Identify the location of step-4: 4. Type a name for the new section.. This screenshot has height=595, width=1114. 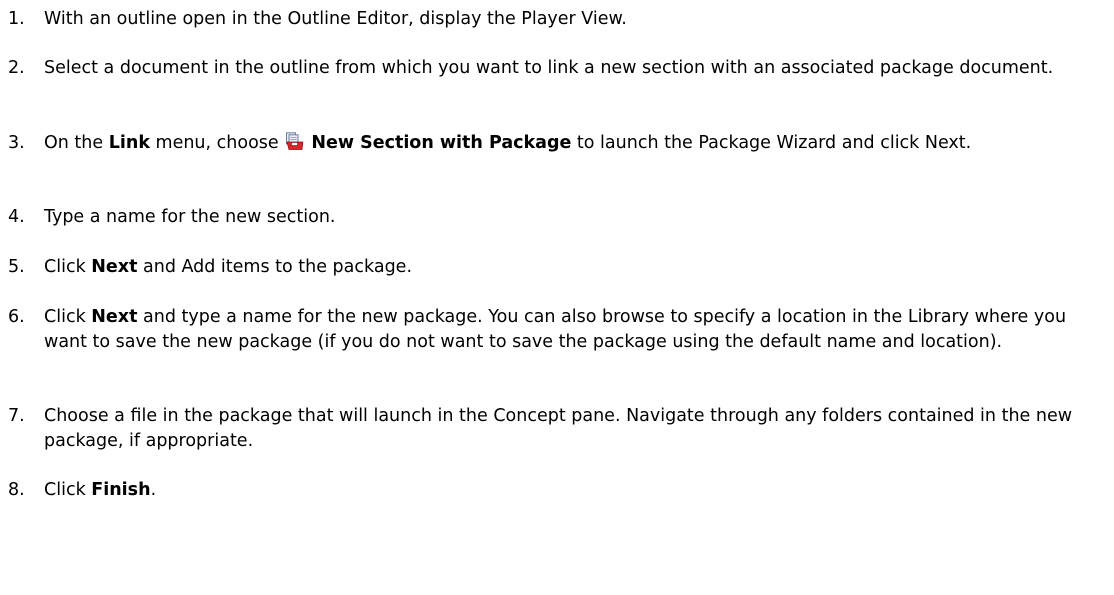
(557, 217).